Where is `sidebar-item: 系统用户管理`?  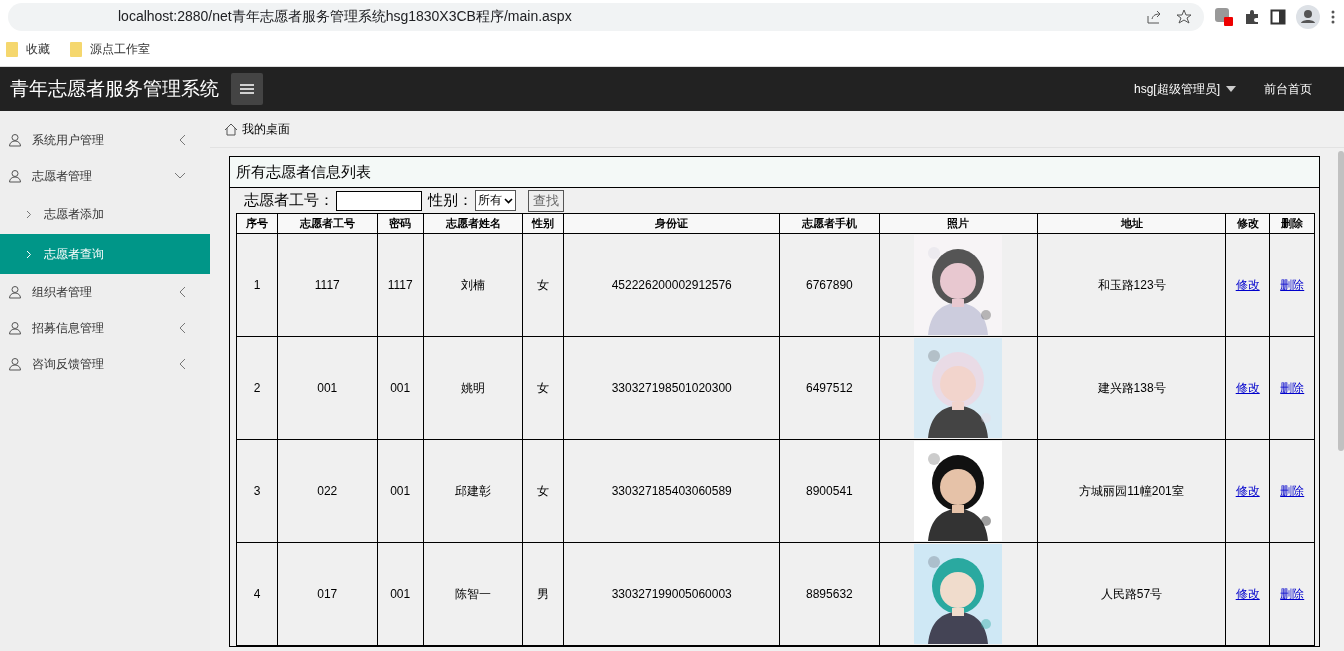
sidebar-item: 系统用户管理 is located at coordinates (105, 140).